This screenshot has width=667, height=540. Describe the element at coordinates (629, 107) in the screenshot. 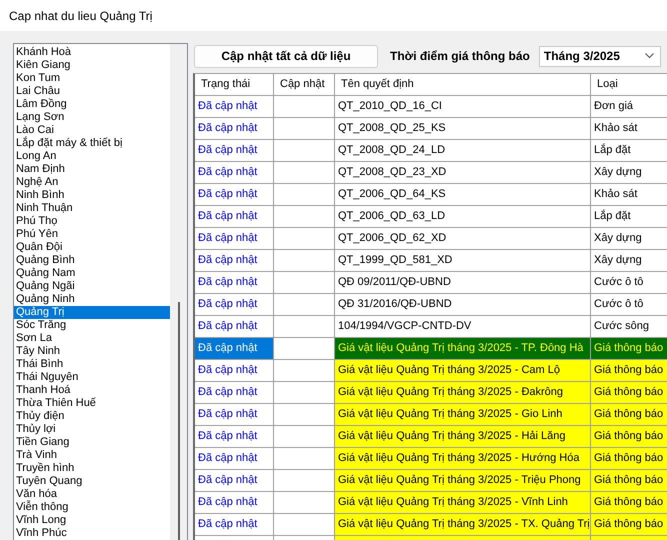

I see `type-cell: Đơn giá` at that location.